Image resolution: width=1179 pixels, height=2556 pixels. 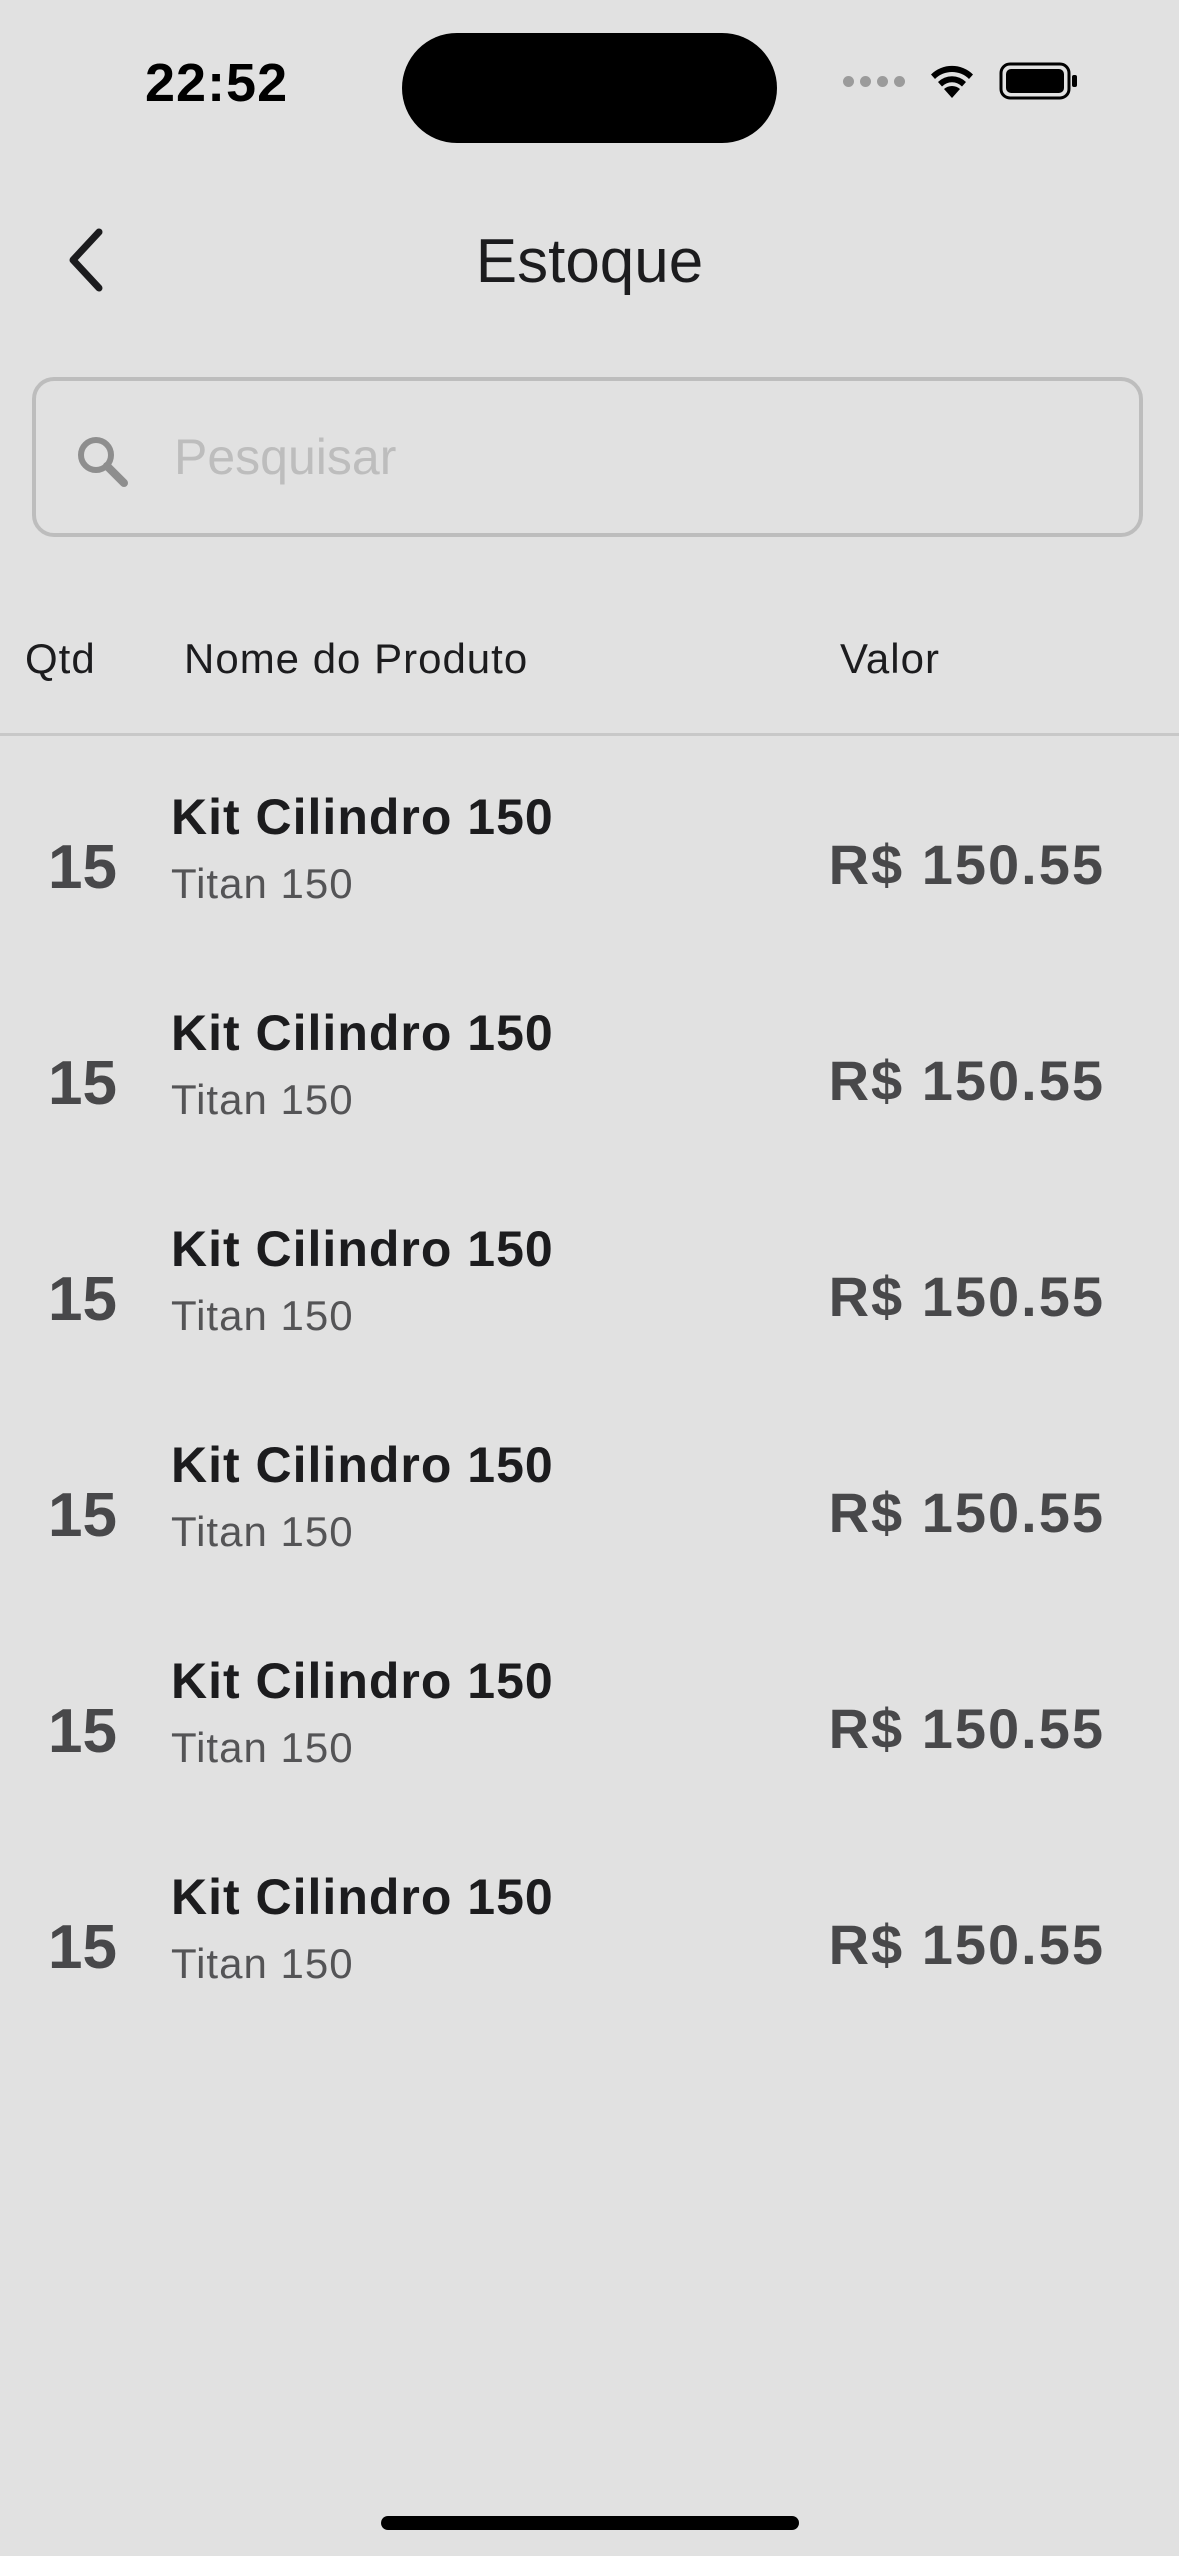 What do you see at coordinates (589, 655) in the screenshot?
I see `table-header: Qtd Nome do Produto Valor` at bounding box center [589, 655].